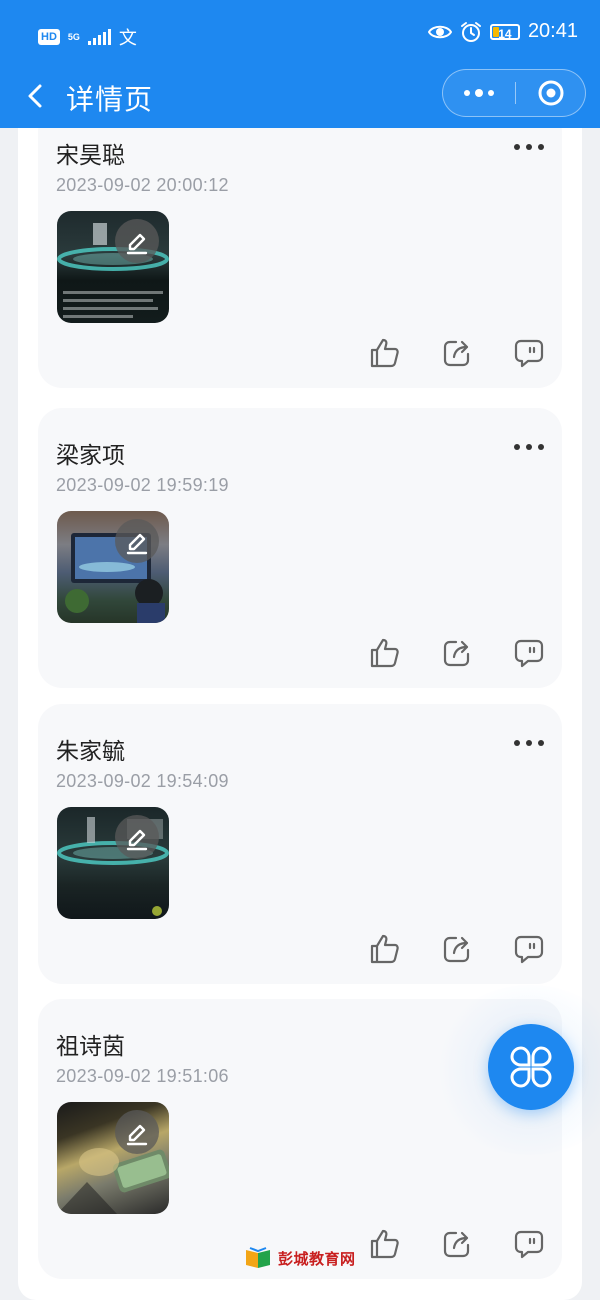 This screenshot has width=600, height=1300. I want to click on battery-icon: 14, so click(504, 32).